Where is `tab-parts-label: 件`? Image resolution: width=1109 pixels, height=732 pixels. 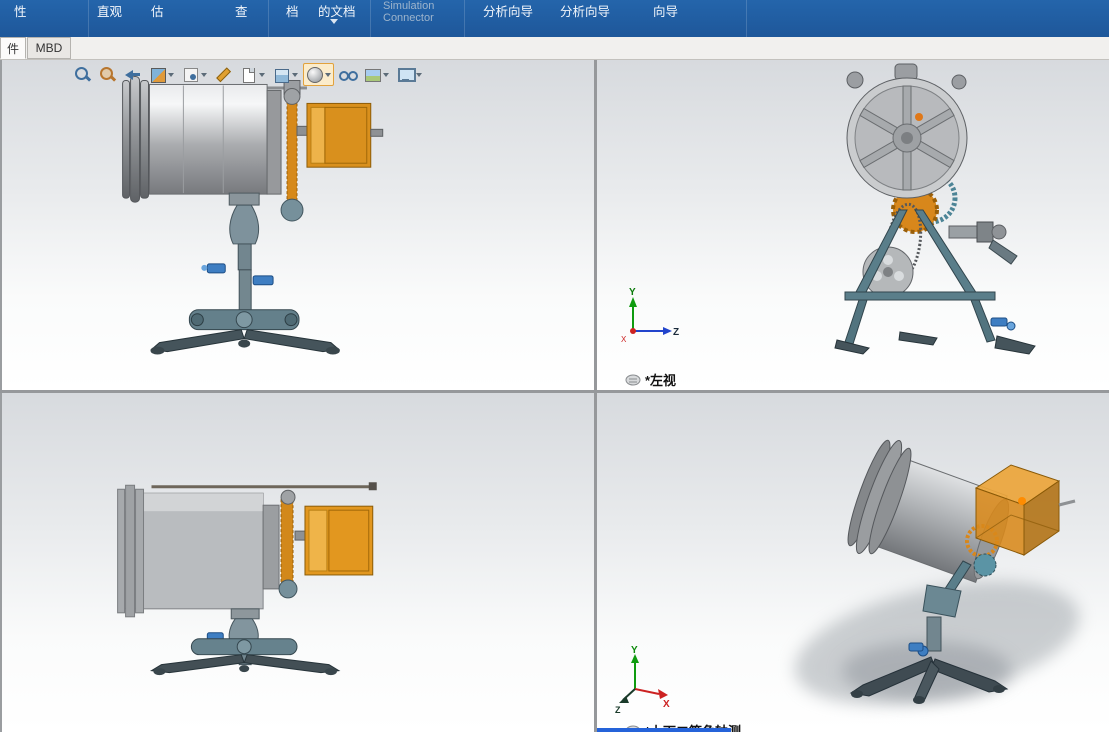
tab-parts-label: 件 is located at coordinates (12, 48).